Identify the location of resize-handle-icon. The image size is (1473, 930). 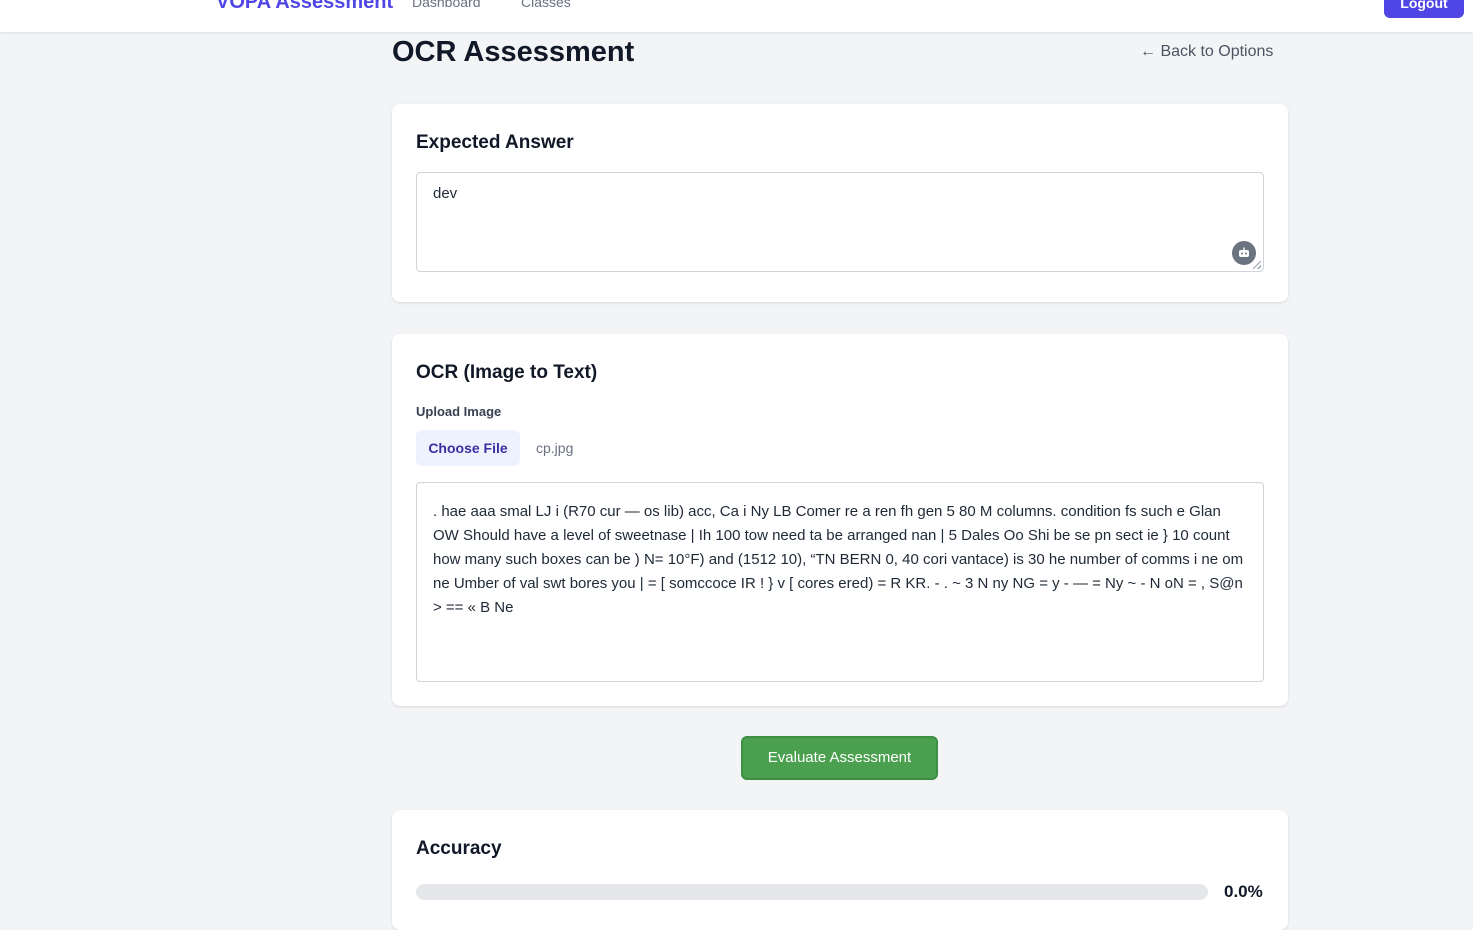
(1257, 265).